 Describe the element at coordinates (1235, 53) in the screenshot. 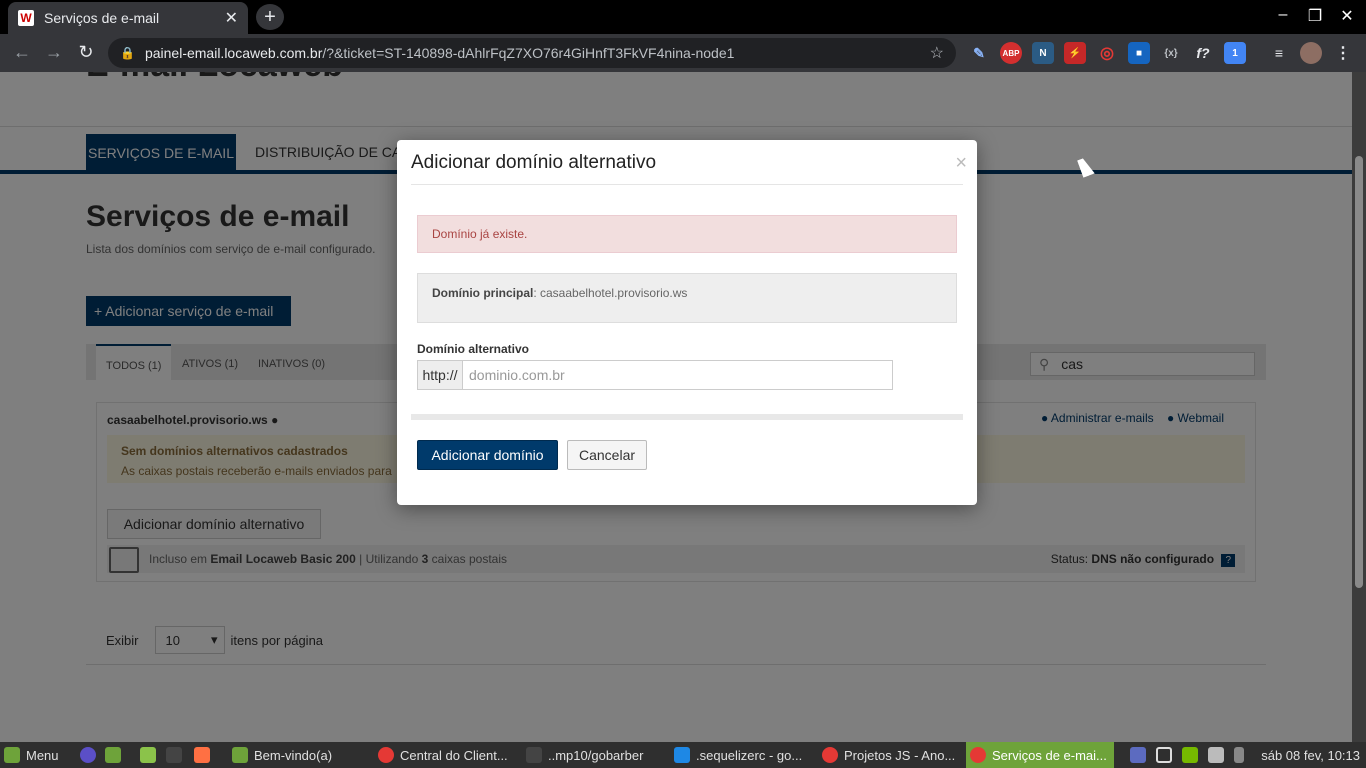

I see `calendar-icon: 1` at that location.